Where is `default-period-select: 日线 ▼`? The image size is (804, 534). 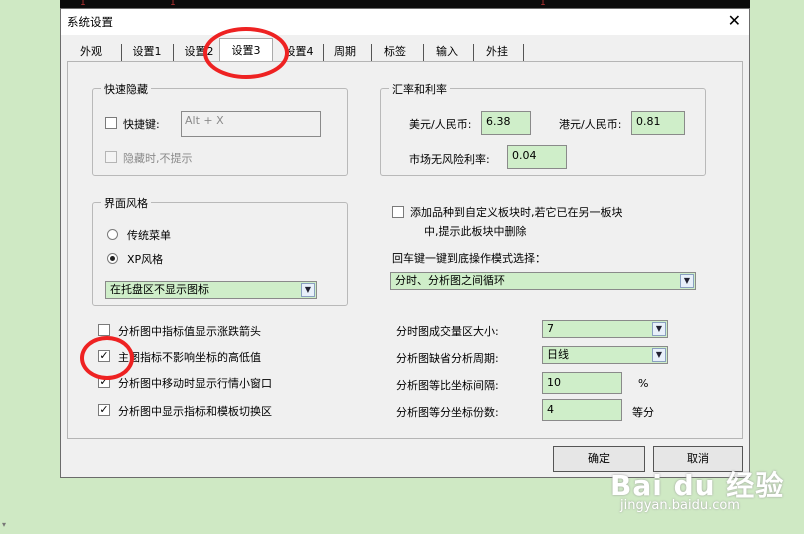 default-period-select: 日线 ▼ is located at coordinates (605, 355).